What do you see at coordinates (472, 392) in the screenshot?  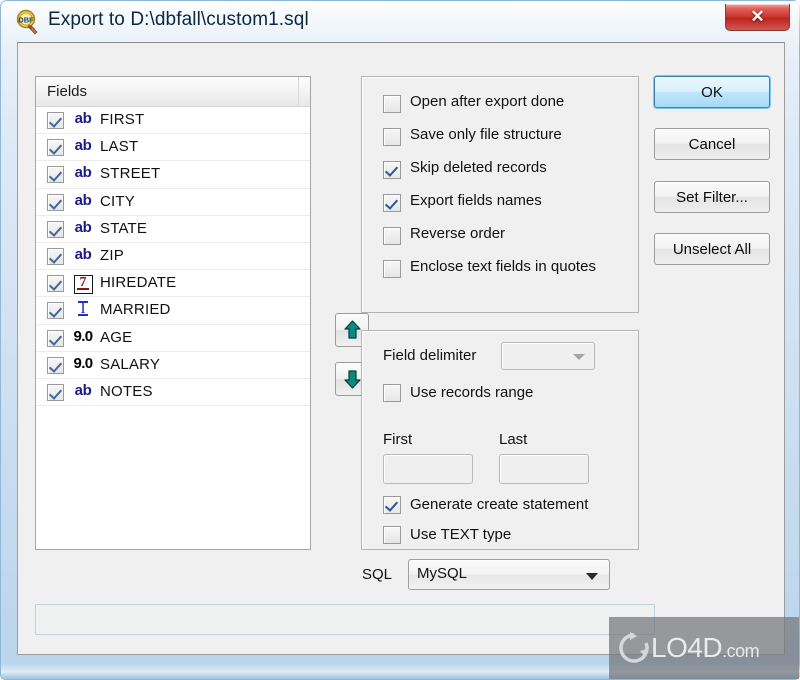 I see `use-records-range-label: Use records range` at bounding box center [472, 392].